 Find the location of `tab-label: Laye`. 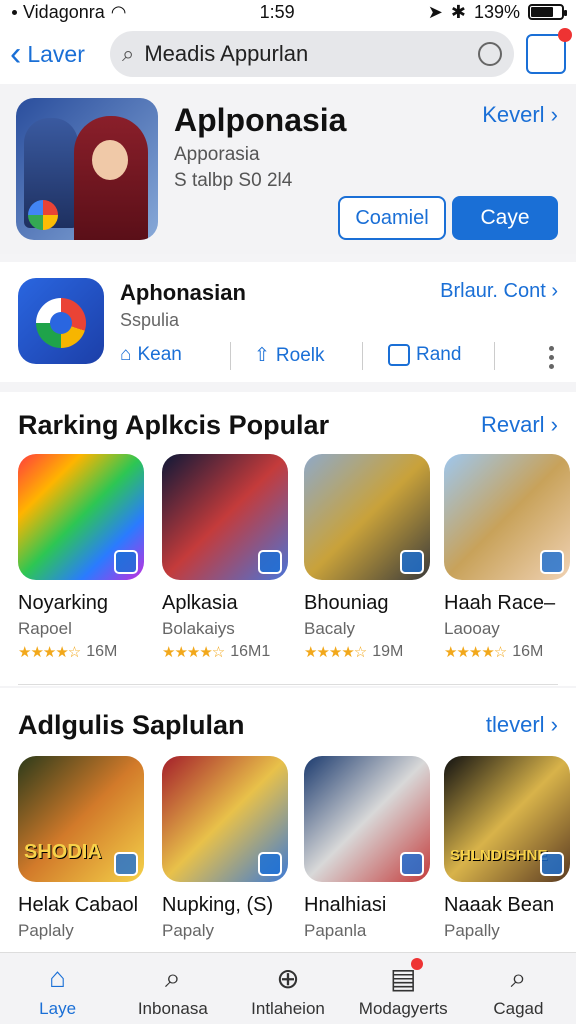

tab-label: Laye is located at coordinates (58, 1008).